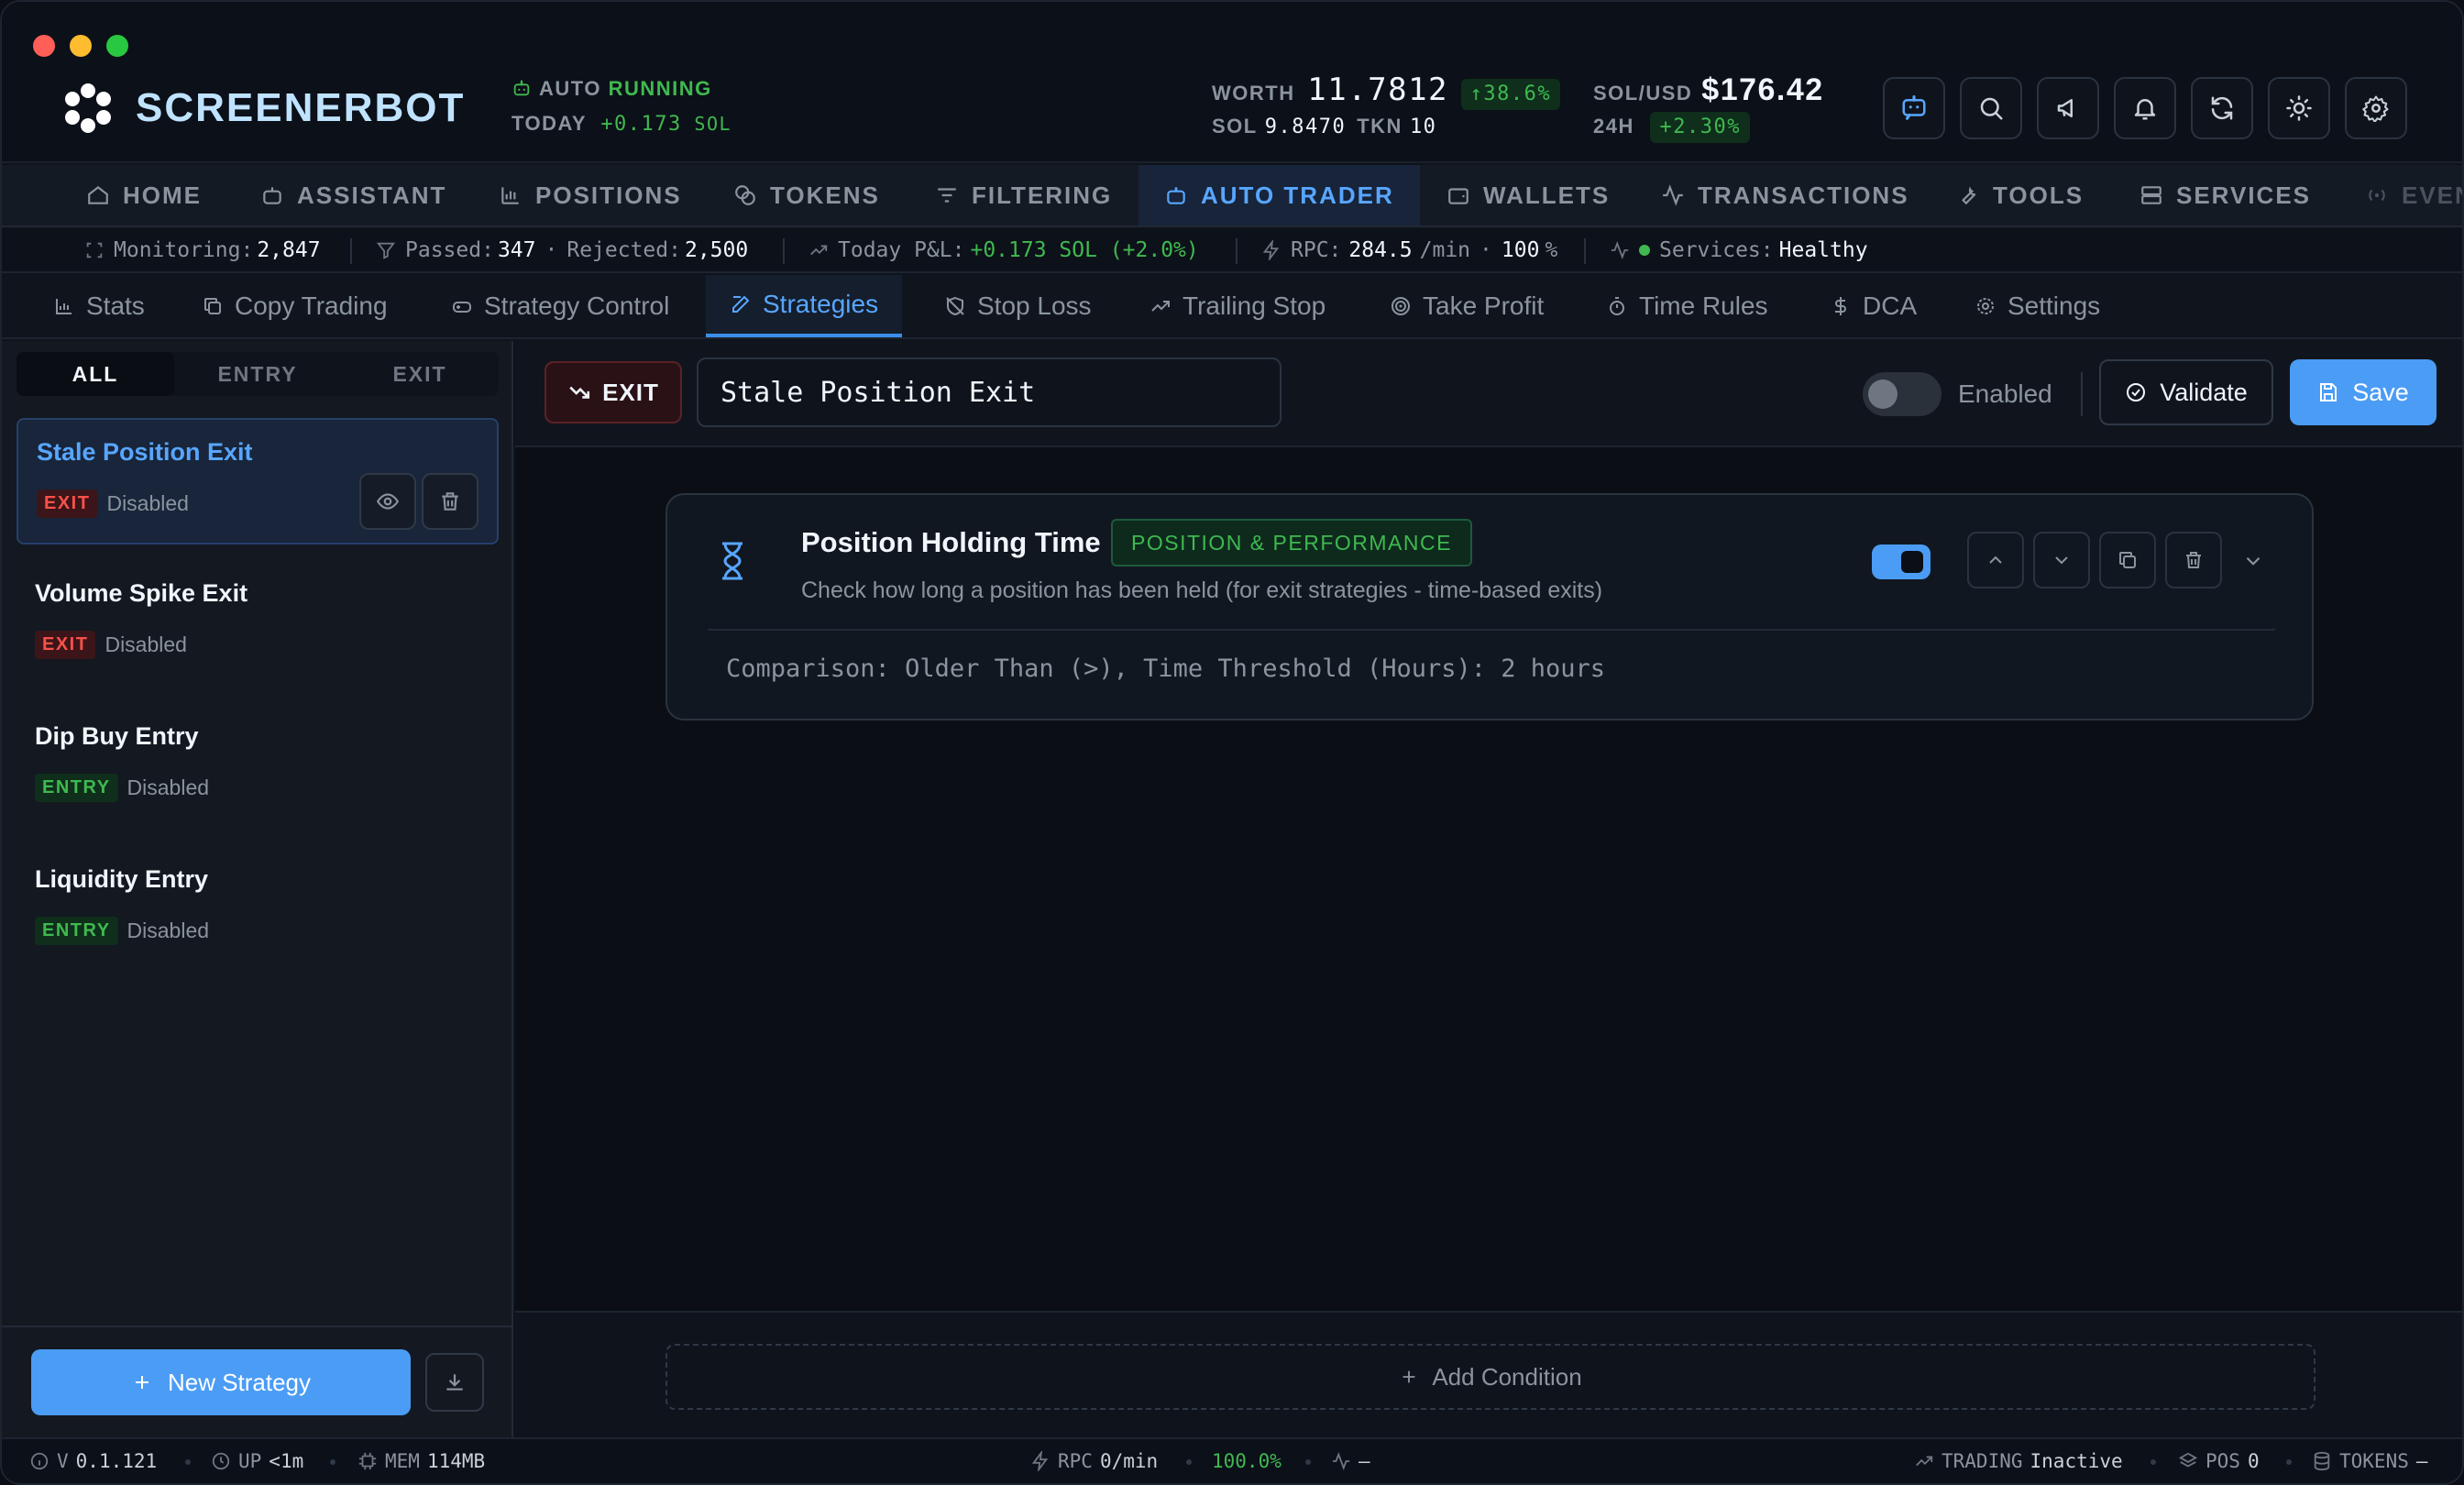 The image size is (2464, 1485). I want to click on enabled-toggle, so click(1902, 394).